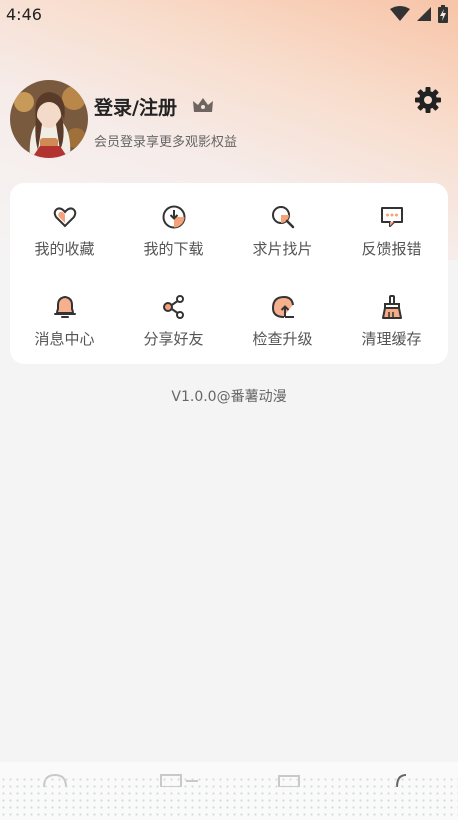 Image resolution: width=458 pixels, height=820 pixels. Describe the element at coordinates (400, 16) in the screenshot. I see `wifi-icon` at that location.